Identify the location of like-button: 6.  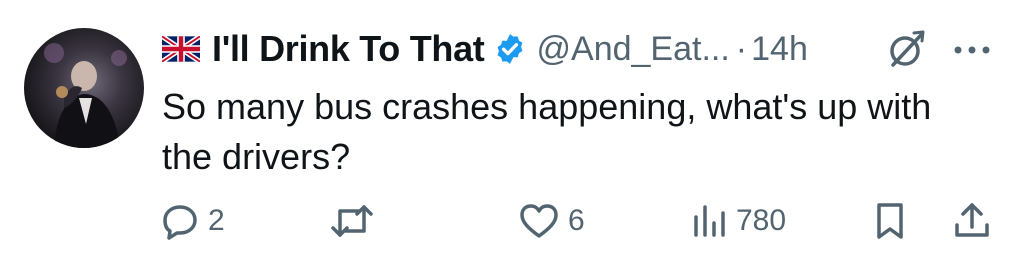
(551, 221).